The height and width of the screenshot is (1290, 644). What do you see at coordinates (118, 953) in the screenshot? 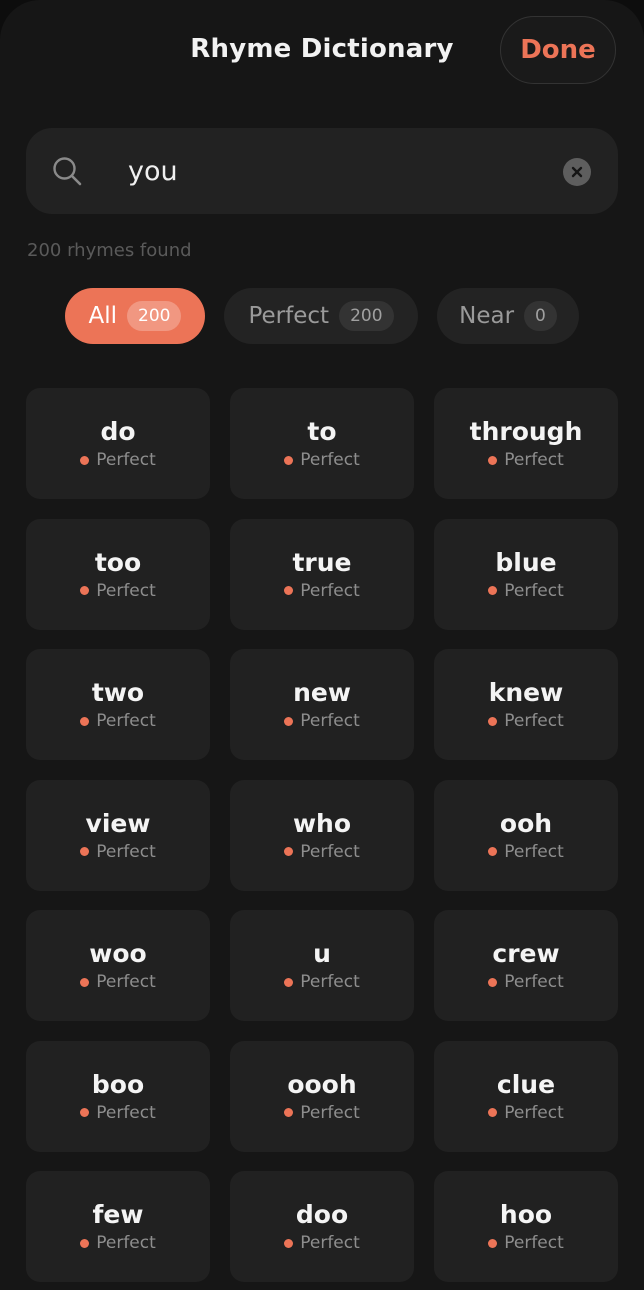
I see `rhyme-word: woo` at bounding box center [118, 953].